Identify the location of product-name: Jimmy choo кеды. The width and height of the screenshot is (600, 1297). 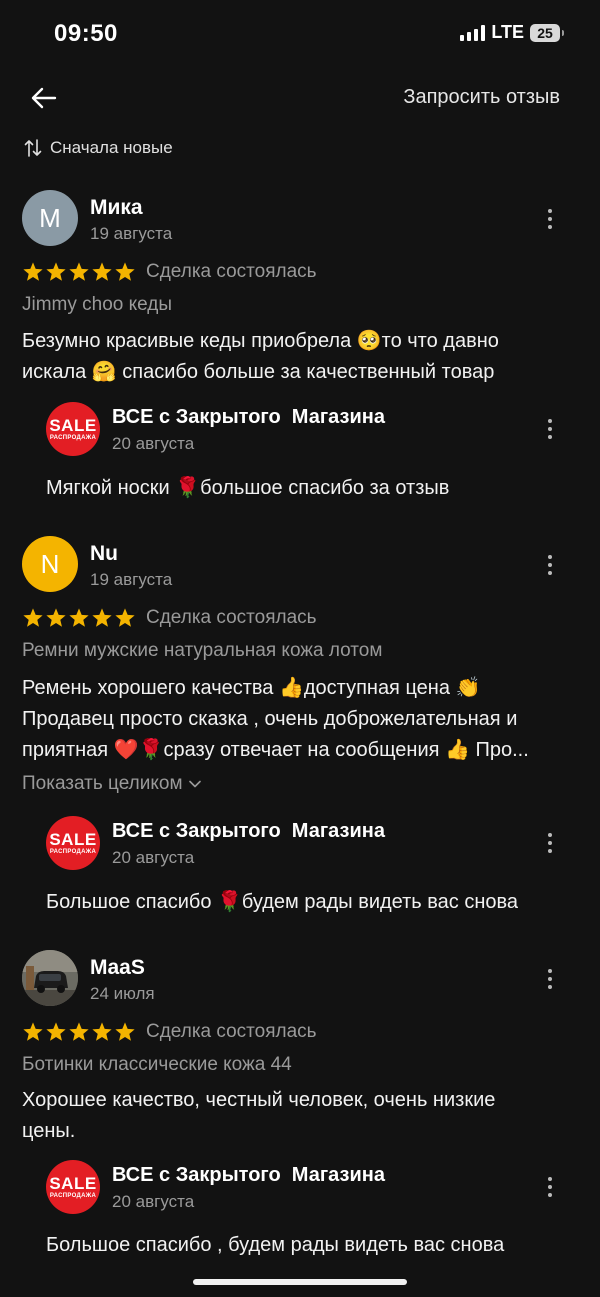
(97, 305).